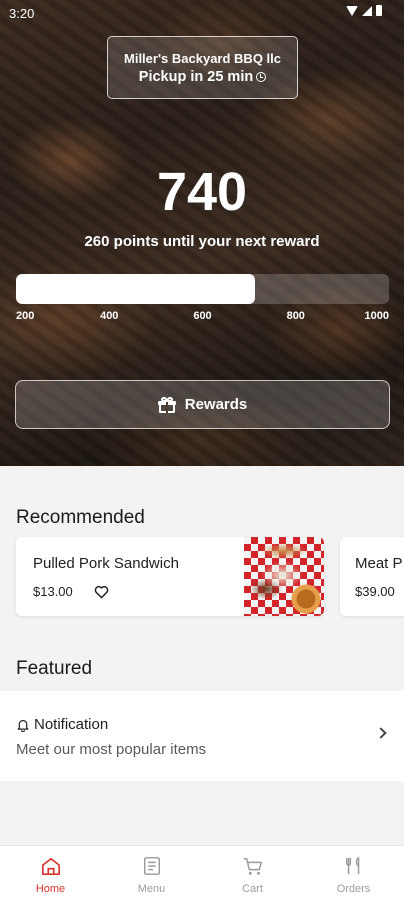 The width and height of the screenshot is (404, 900). What do you see at coordinates (111, 749) in the screenshot?
I see `notification-subtitle: Meet our most popular items` at bounding box center [111, 749].